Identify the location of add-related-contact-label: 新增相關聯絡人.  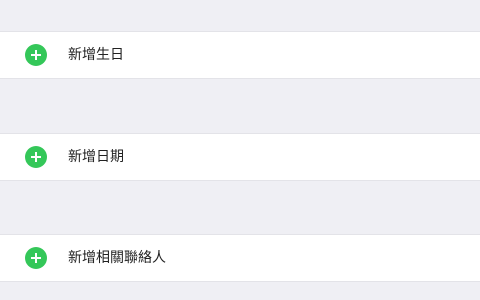
(117, 258).